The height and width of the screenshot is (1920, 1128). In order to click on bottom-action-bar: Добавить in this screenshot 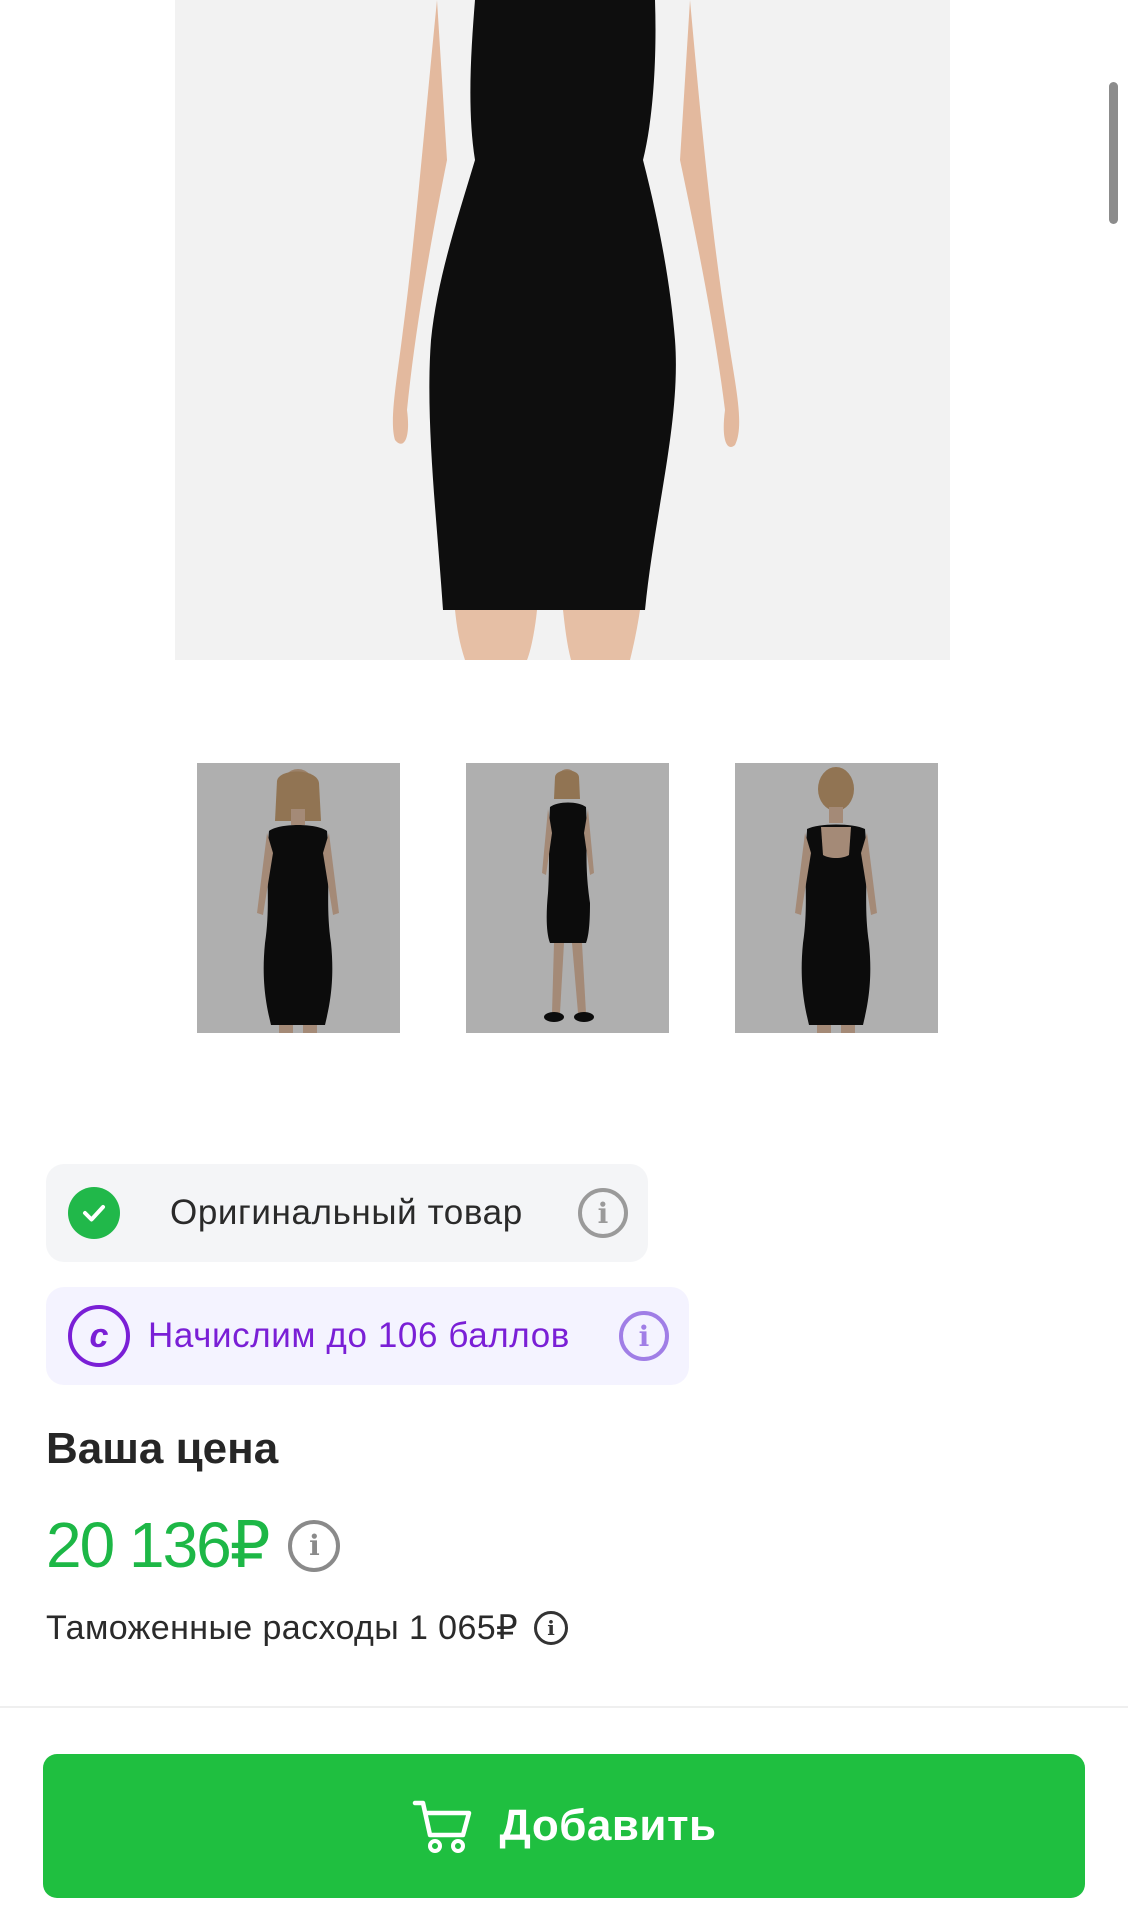, I will do `click(564, 1813)`.